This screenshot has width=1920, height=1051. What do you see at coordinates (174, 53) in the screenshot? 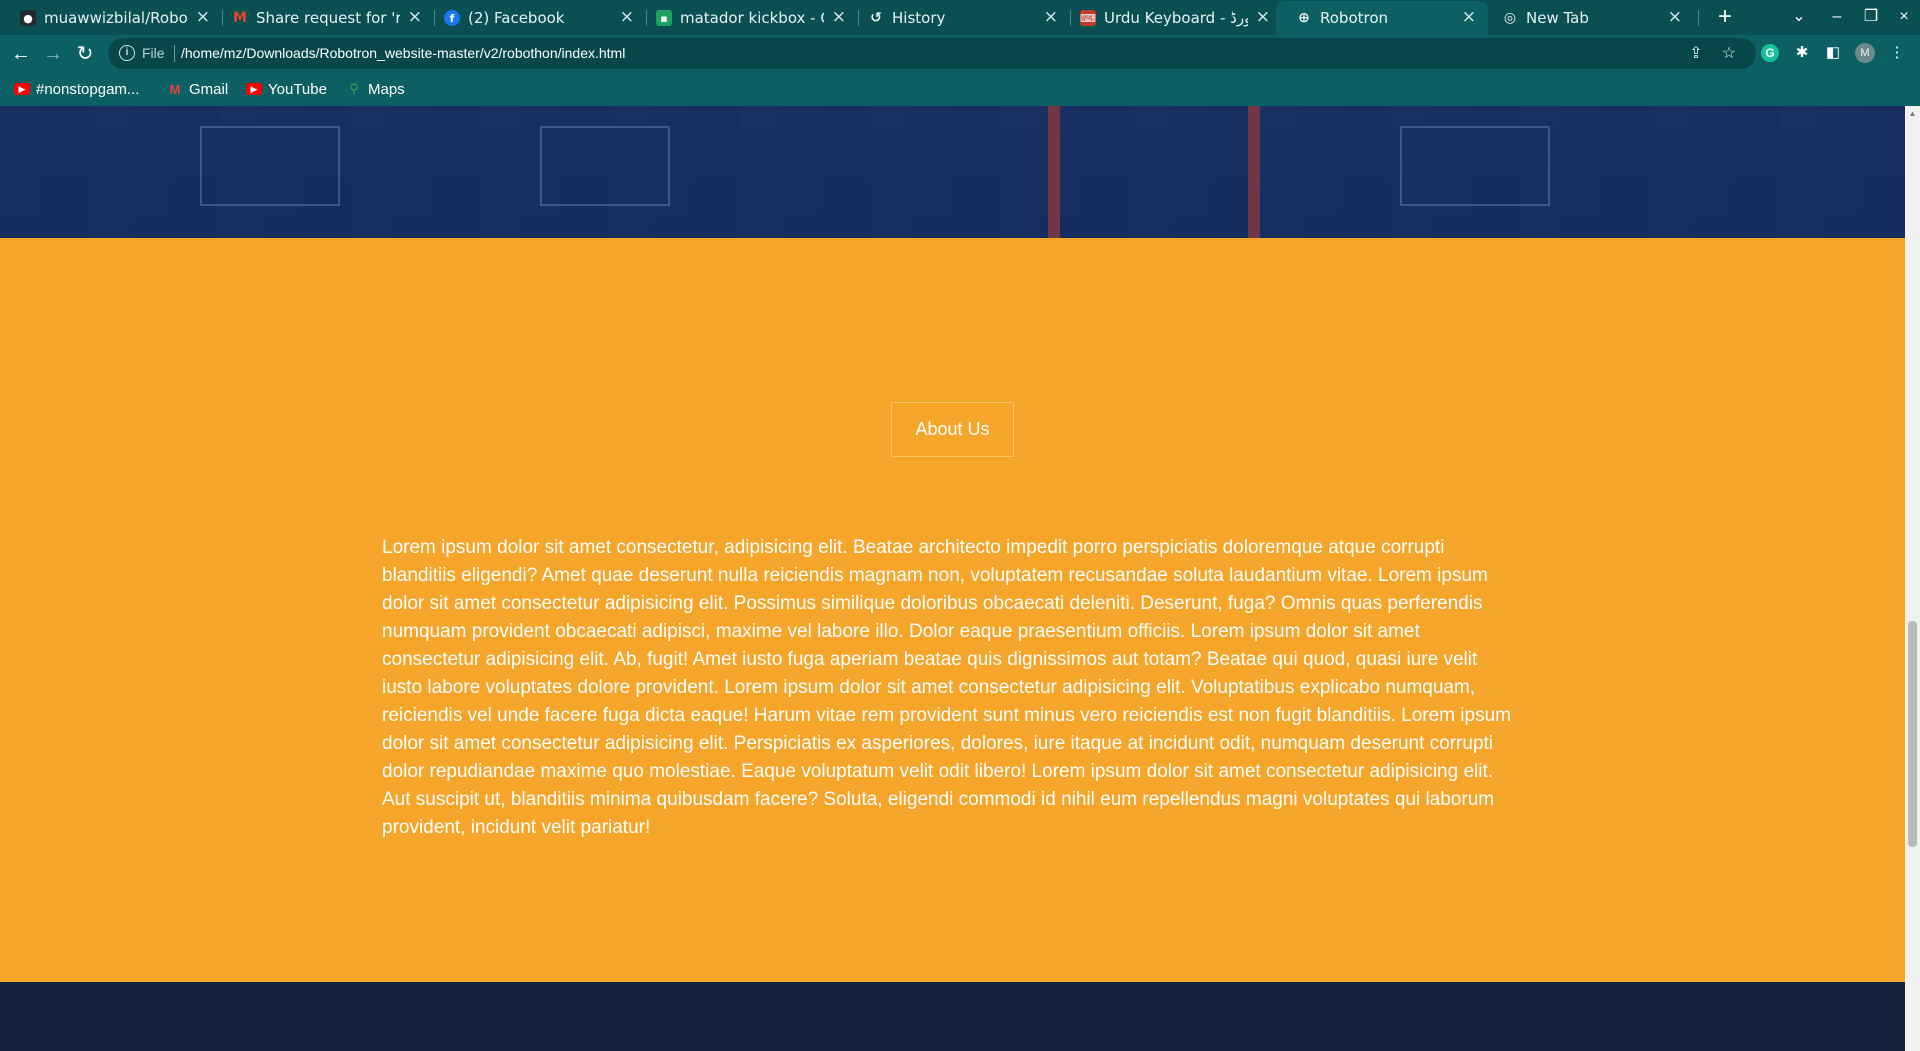
I see `address-separator` at bounding box center [174, 53].